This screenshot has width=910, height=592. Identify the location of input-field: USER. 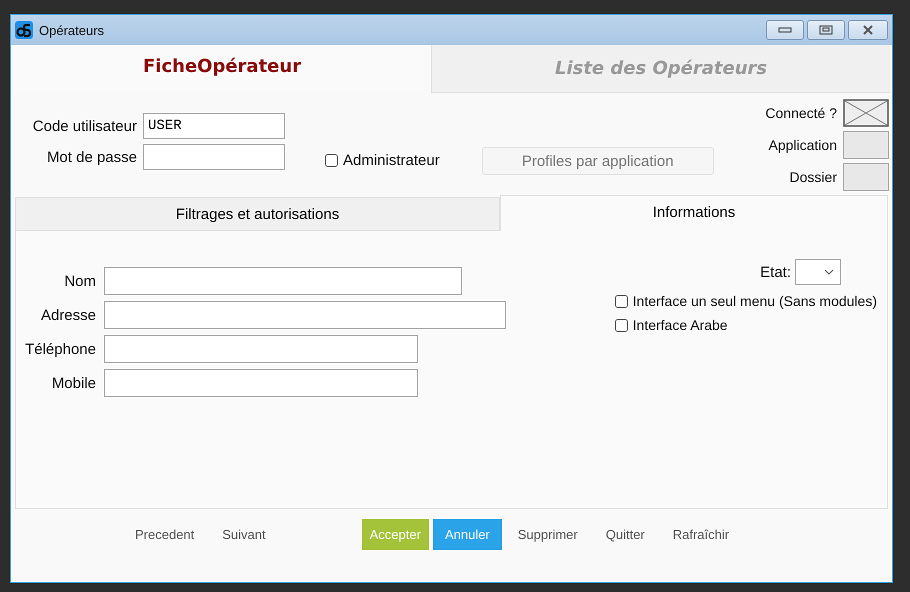
(214, 126).